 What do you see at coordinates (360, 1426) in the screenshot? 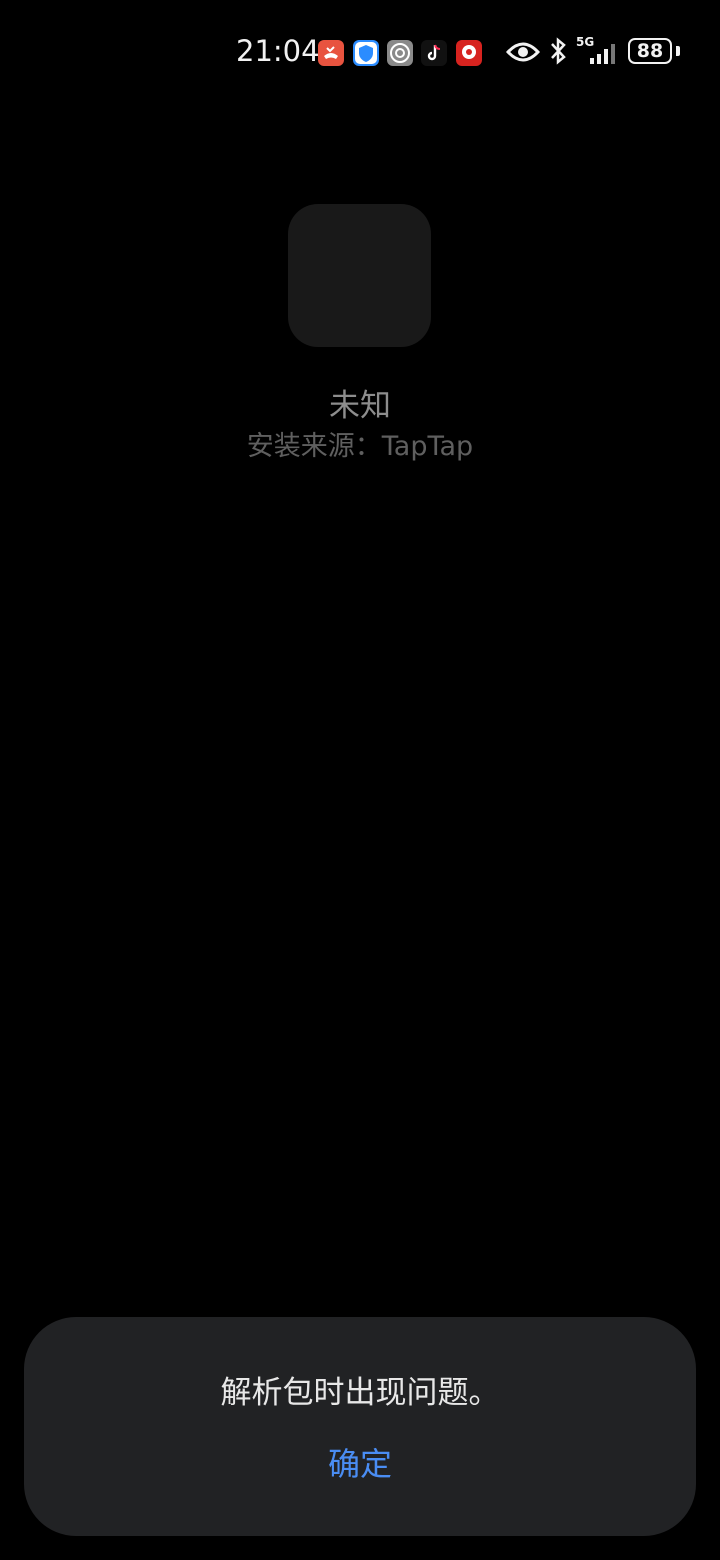
I see `error-dialog: 解析包时出现问题。 确定` at bounding box center [360, 1426].